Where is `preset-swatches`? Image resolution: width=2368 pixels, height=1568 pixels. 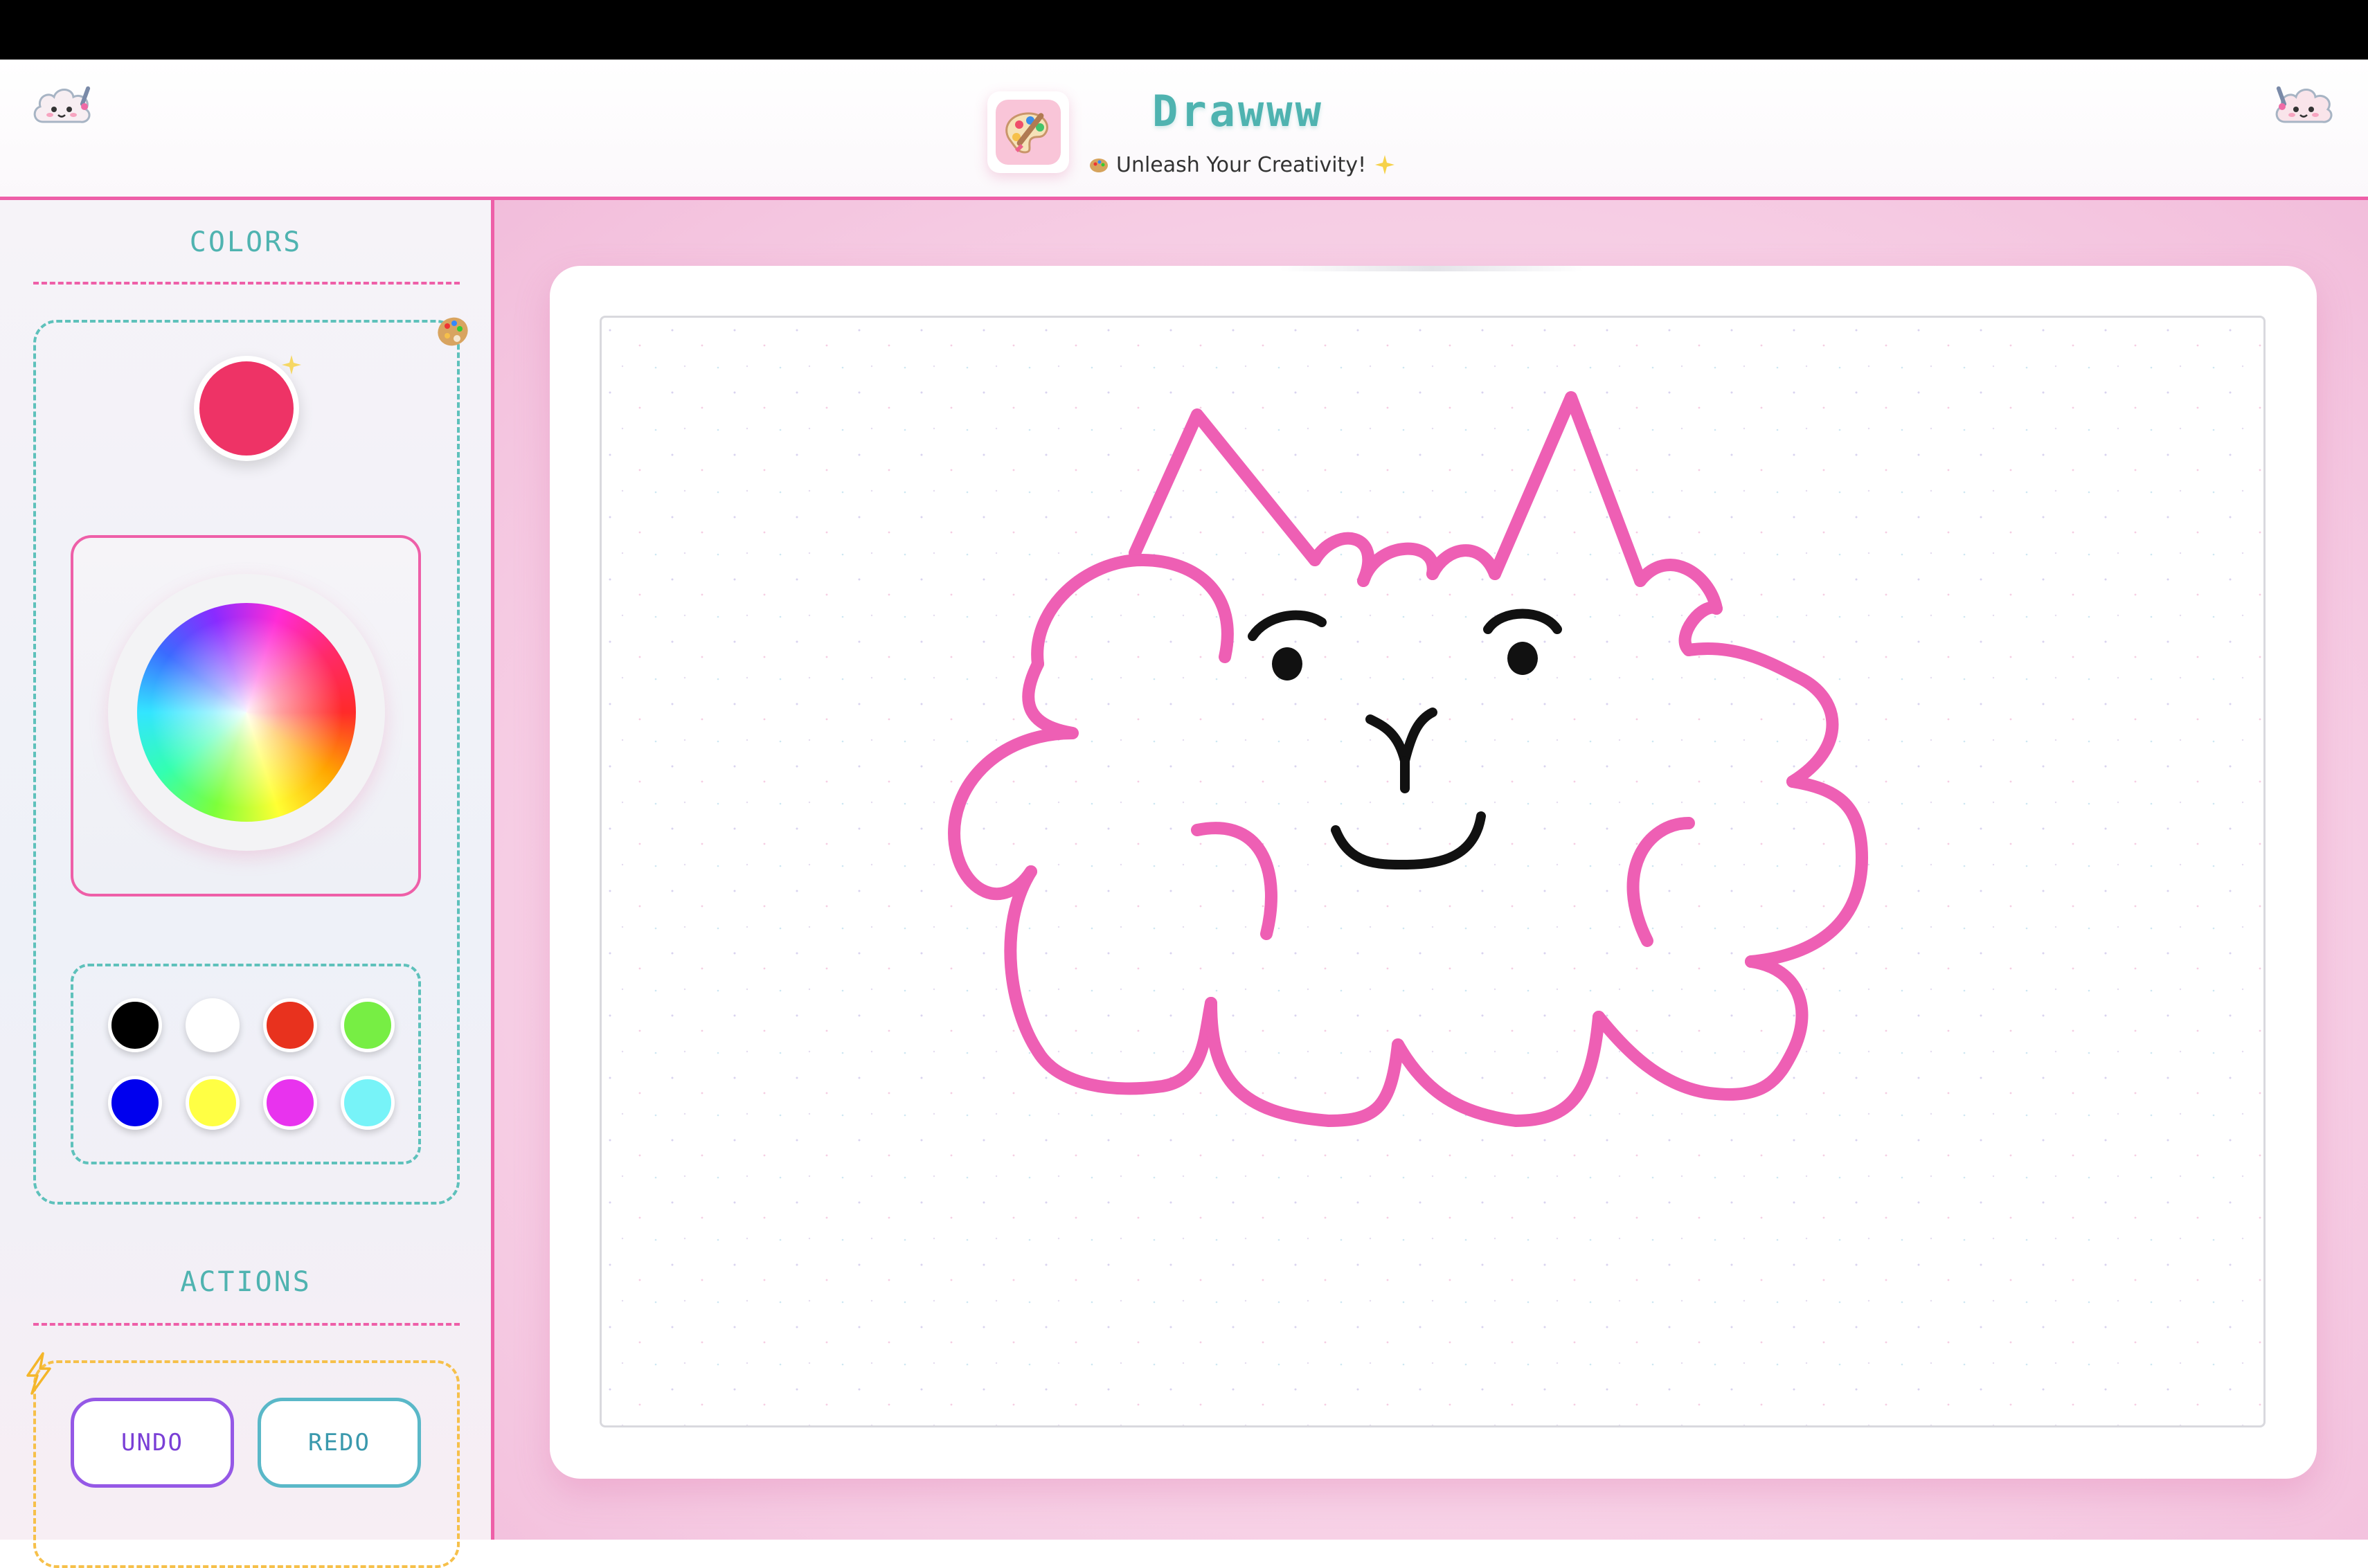 preset-swatches is located at coordinates (246, 1064).